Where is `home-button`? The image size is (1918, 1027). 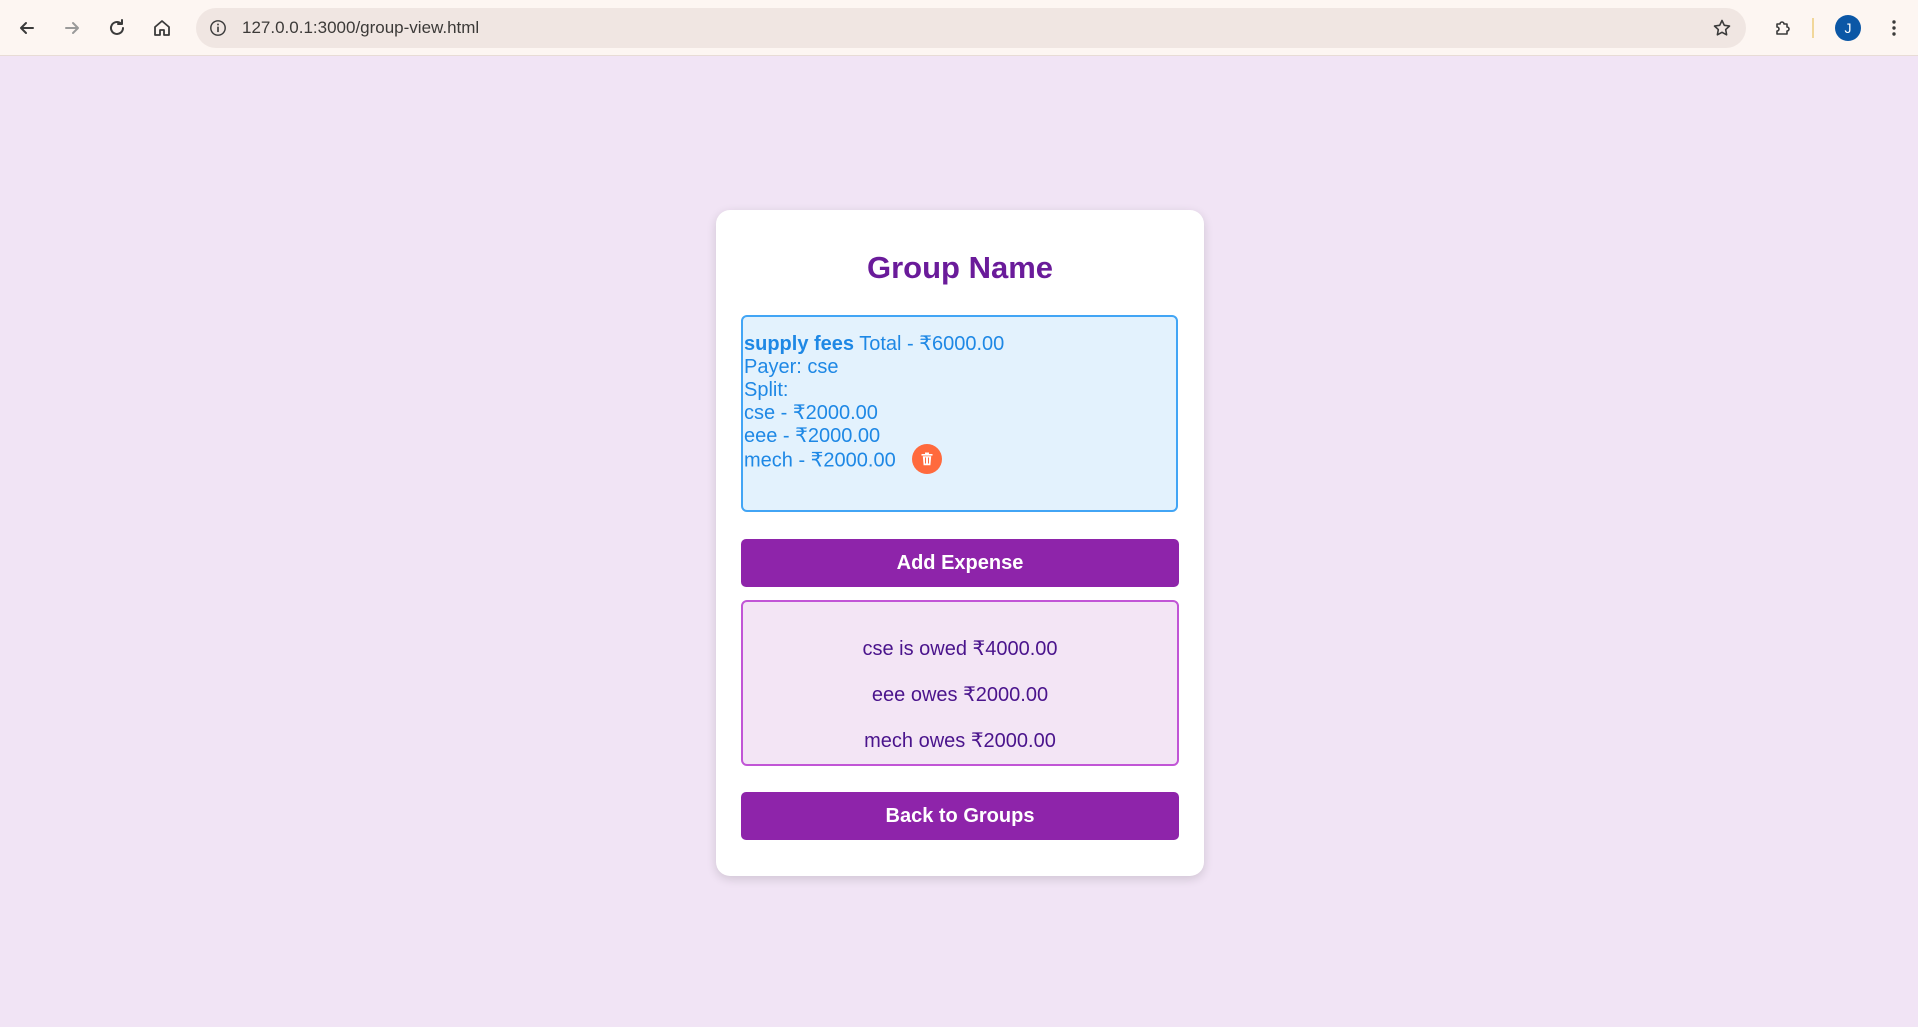
home-button is located at coordinates (162, 28).